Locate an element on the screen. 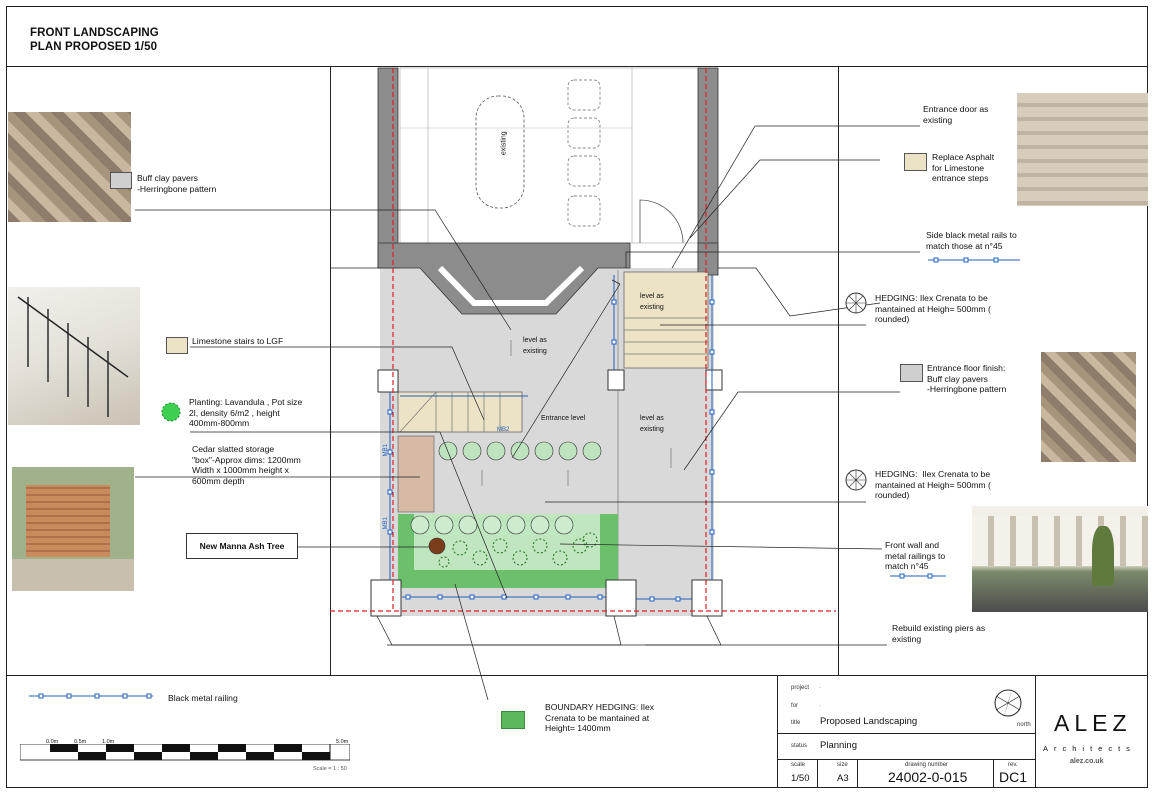  stairs-photo is located at coordinates (74, 356).